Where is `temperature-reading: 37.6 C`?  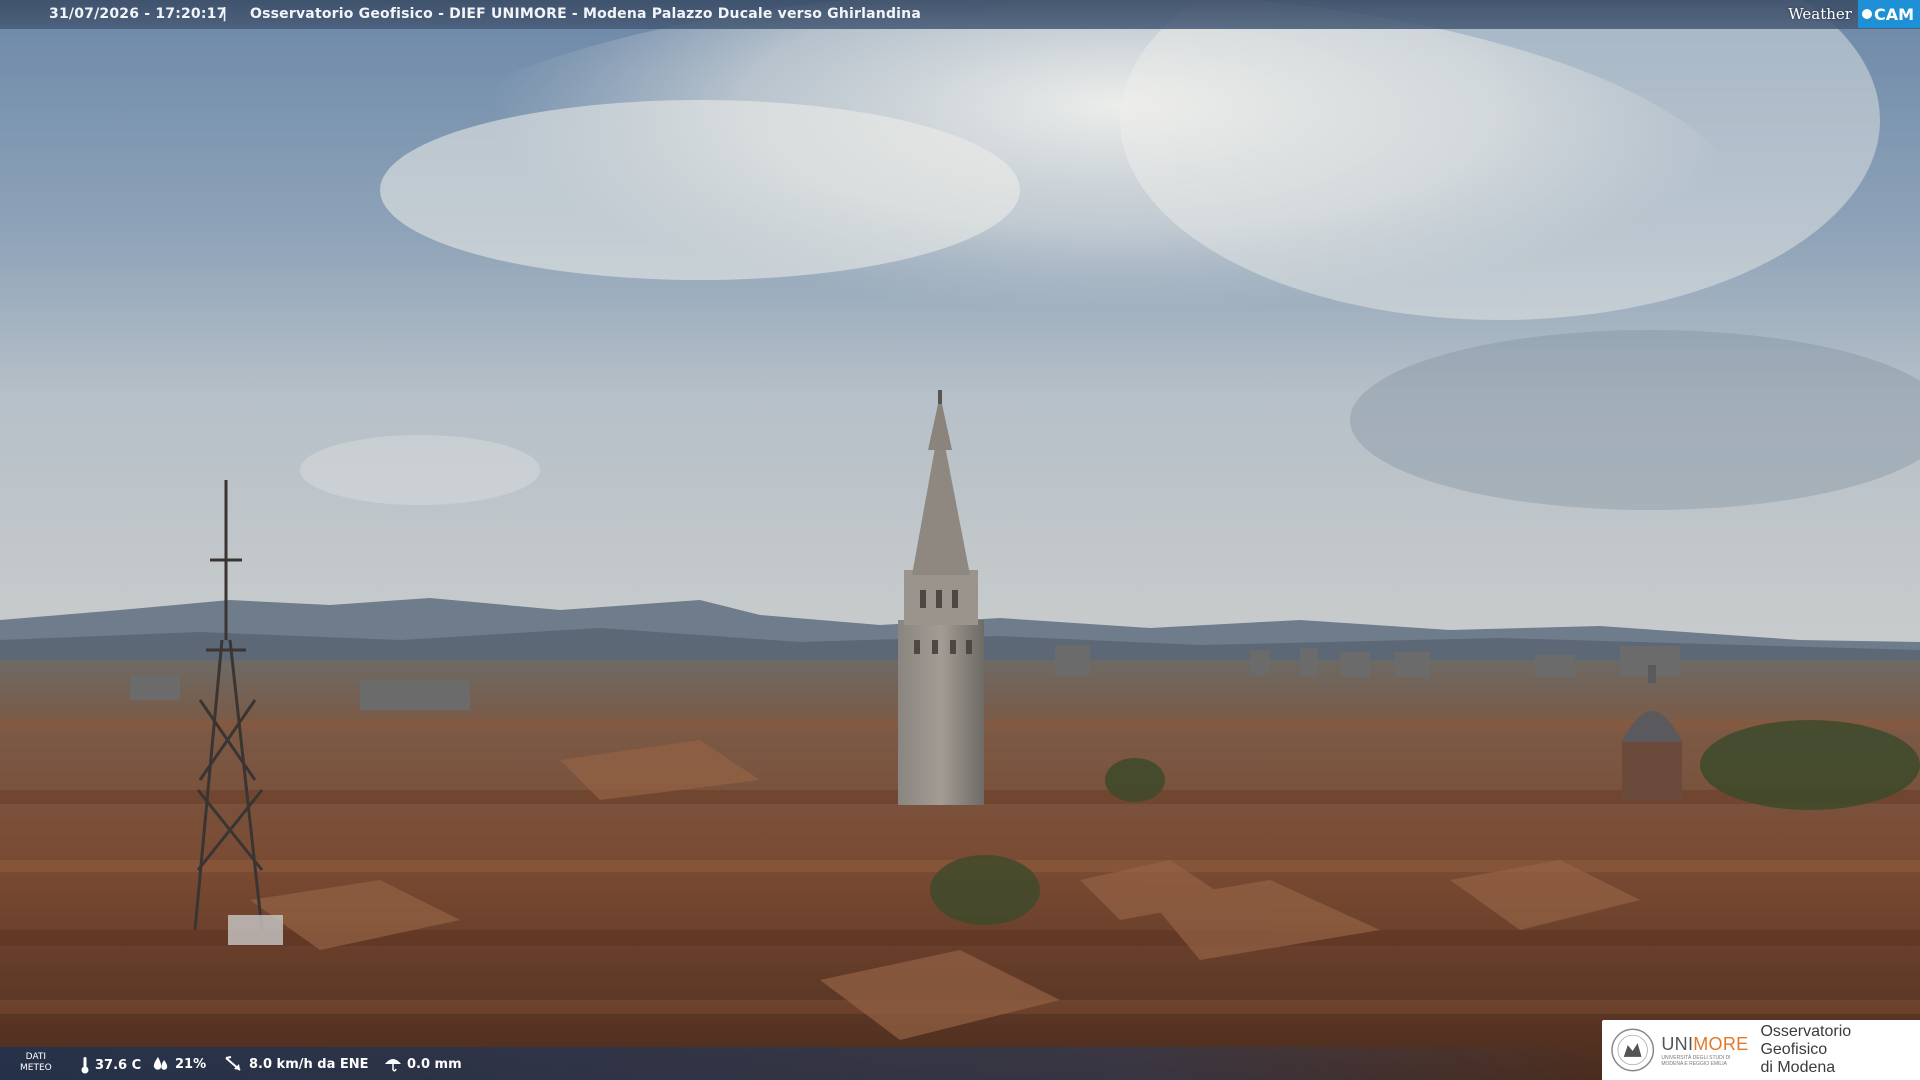
temperature-reading: 37.6 C is located at coordinates (110, 1065).